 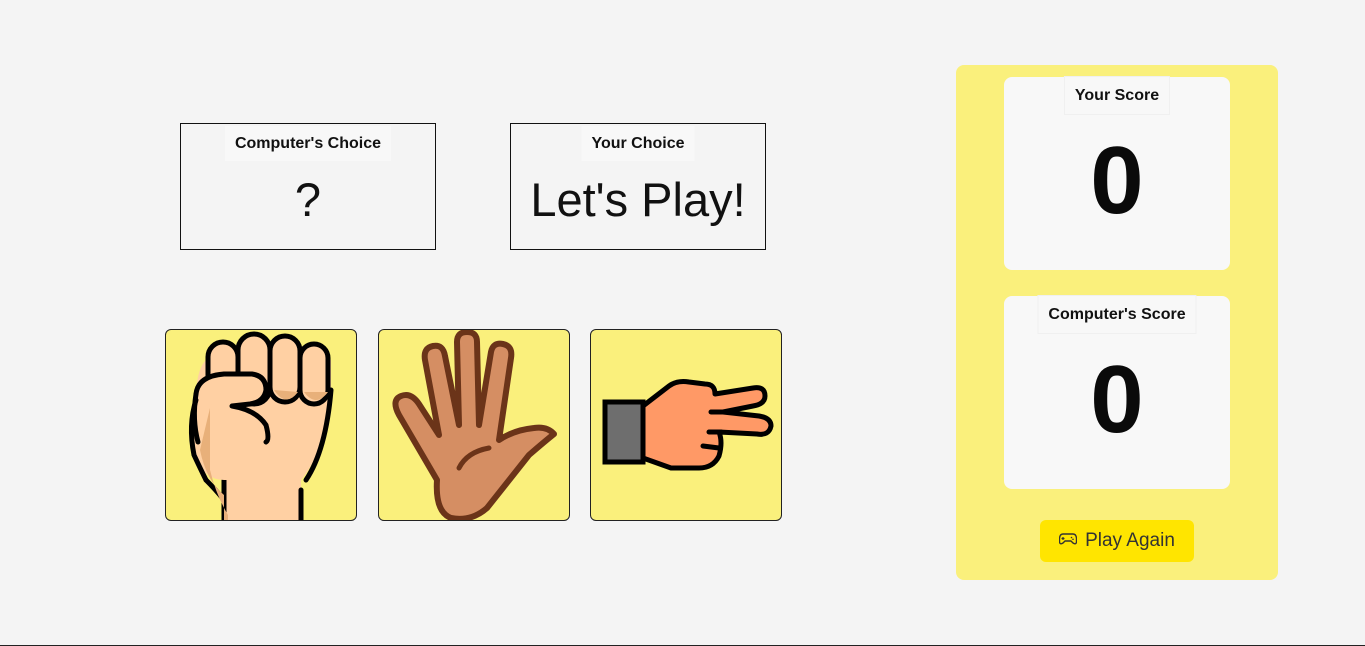 I want to click on your-choice-value: Let's Play!, so click(x=638, y=199).